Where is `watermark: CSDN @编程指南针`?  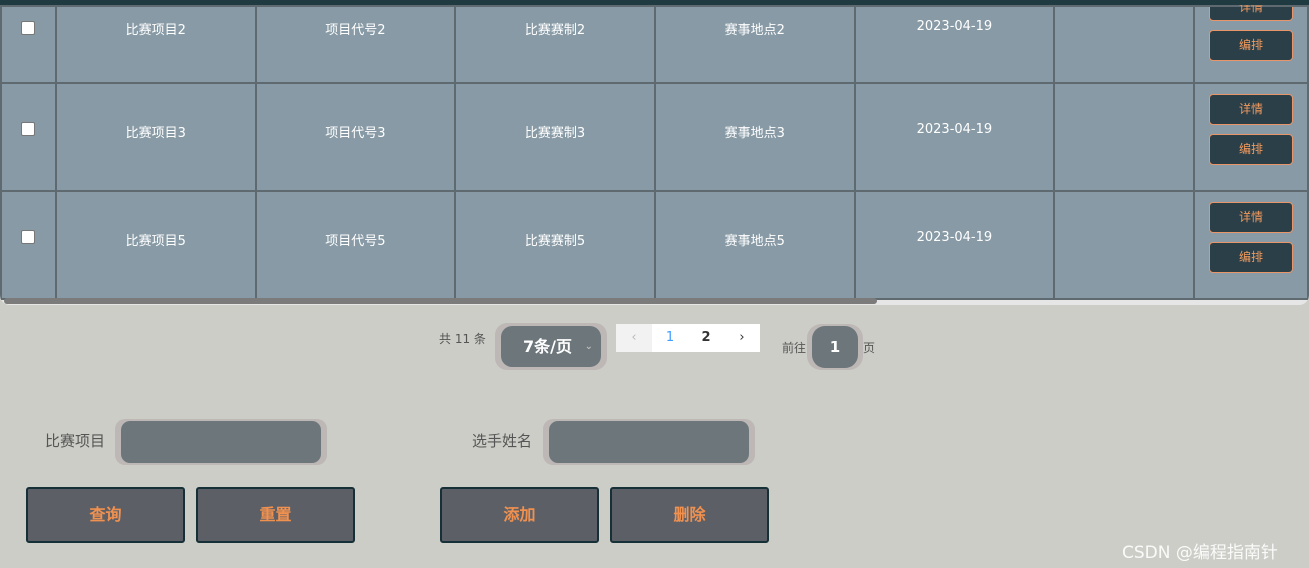
watermark: CSDN @编程指南针 is located at coordinates (1200, 553).